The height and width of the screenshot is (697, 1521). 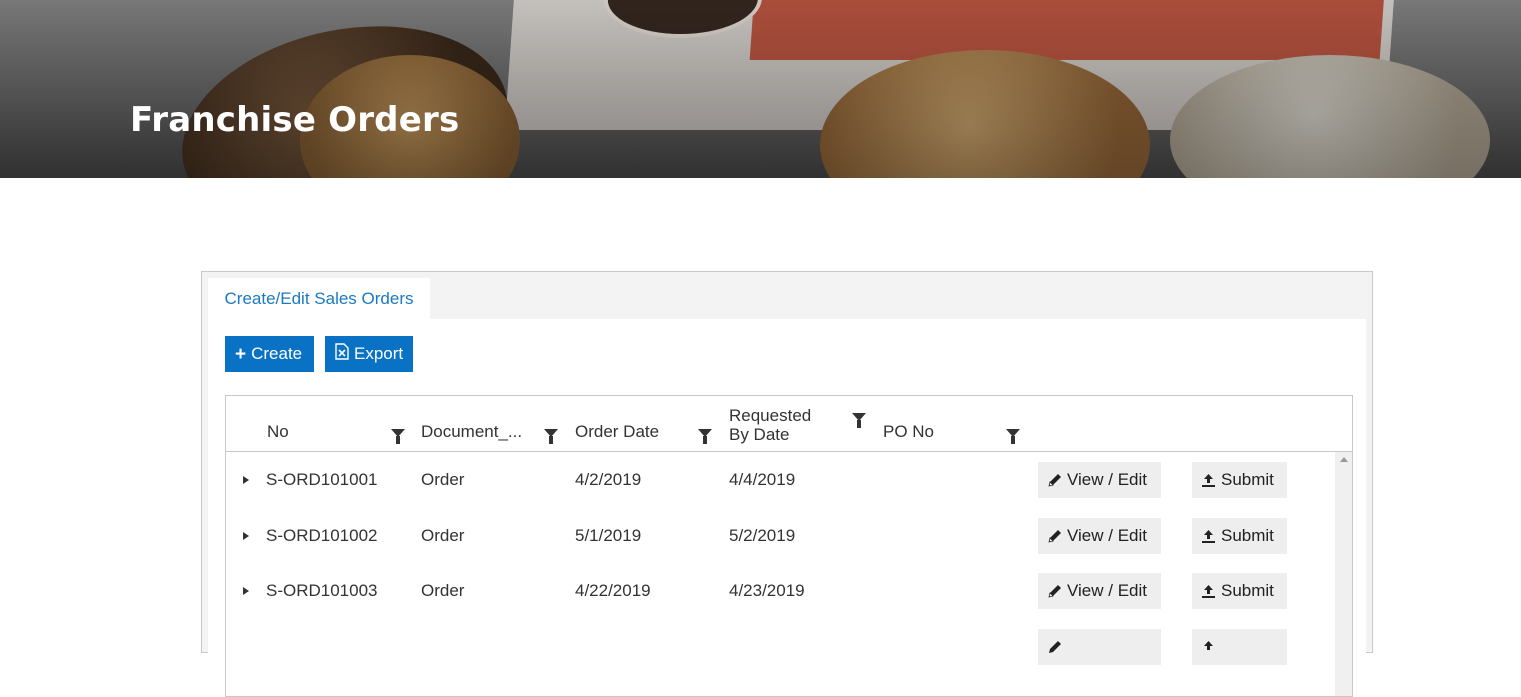 What do you see at coordinates (608, 479) in the screenshot?
I see `cell-order-date: 4/2/2019` at bounding box center [608, 479].